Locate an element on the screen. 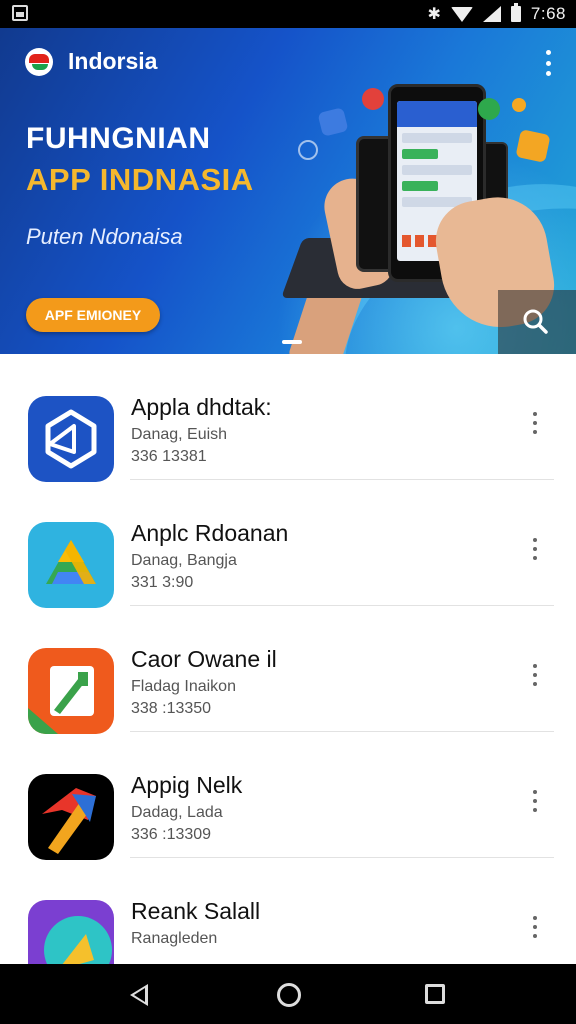 The height and width of the screenshot is (1024, 576). folder-app-icon is located at coordinates (71, 691).